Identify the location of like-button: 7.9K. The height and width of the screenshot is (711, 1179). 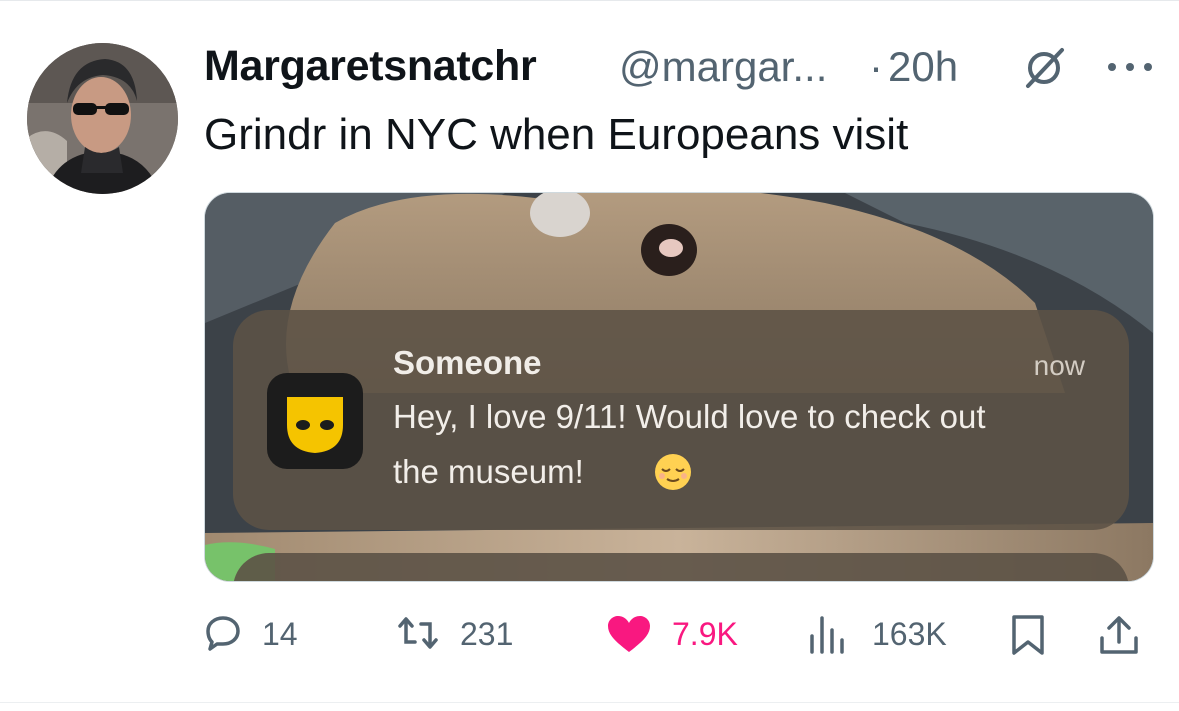
(676, 635).